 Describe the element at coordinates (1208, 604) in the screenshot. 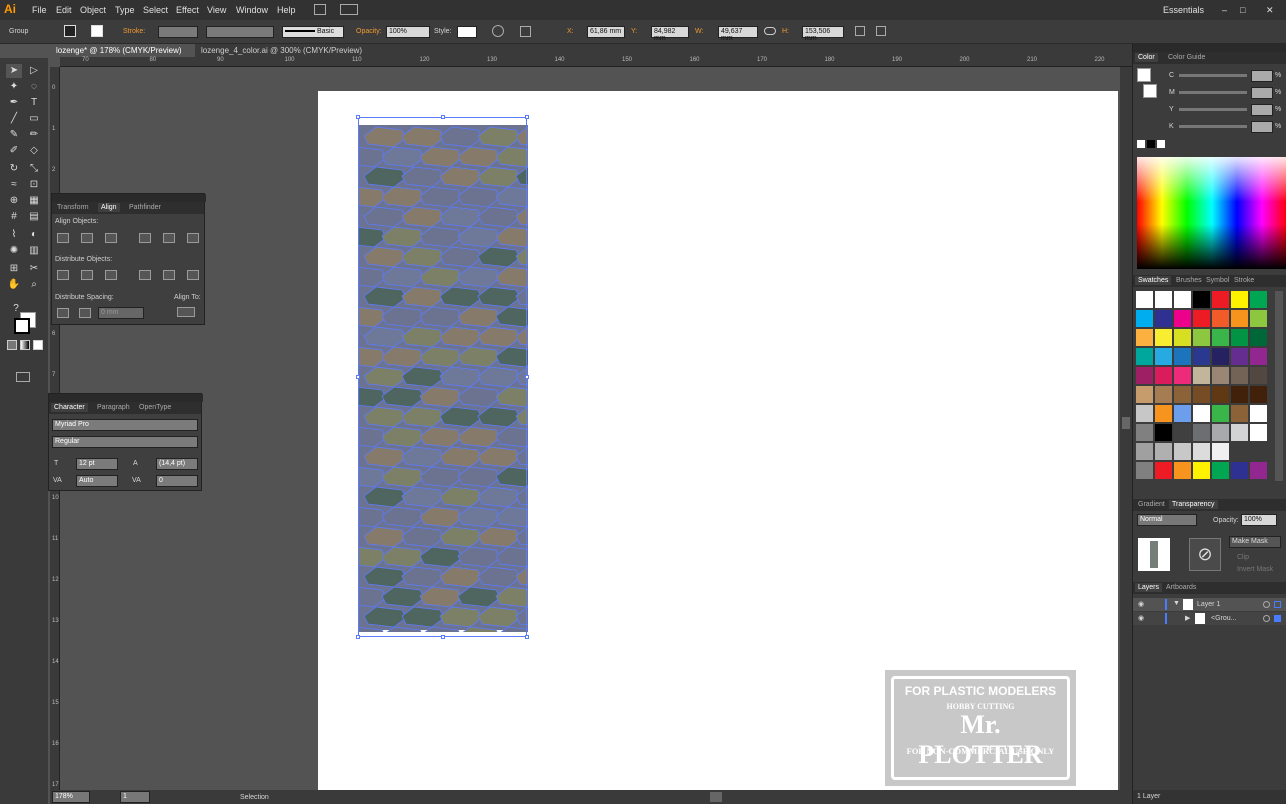

I see `layer-name: Layer 1` at that location.